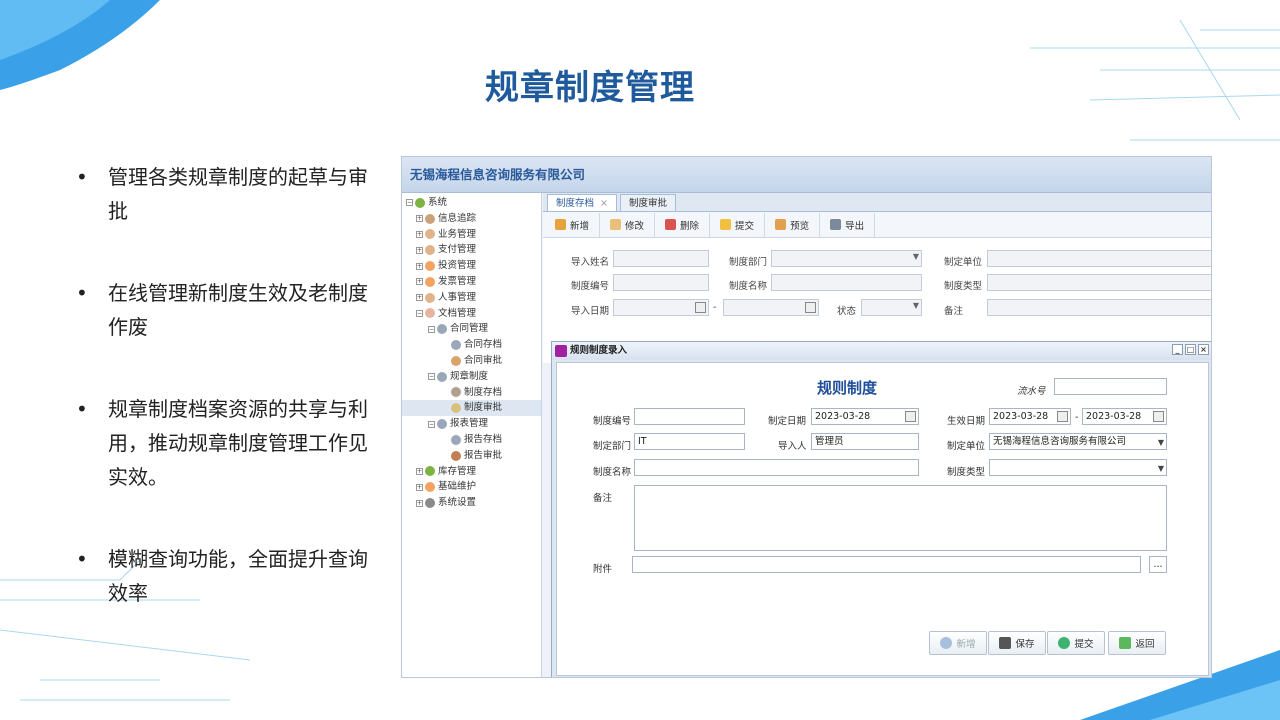 The width and height of the screenshot is (1280, 720). What do you see at coordinates (471, 472) in the screenshot?
I see `tree-item: + 库存管理` at bounding box center [471, 472].